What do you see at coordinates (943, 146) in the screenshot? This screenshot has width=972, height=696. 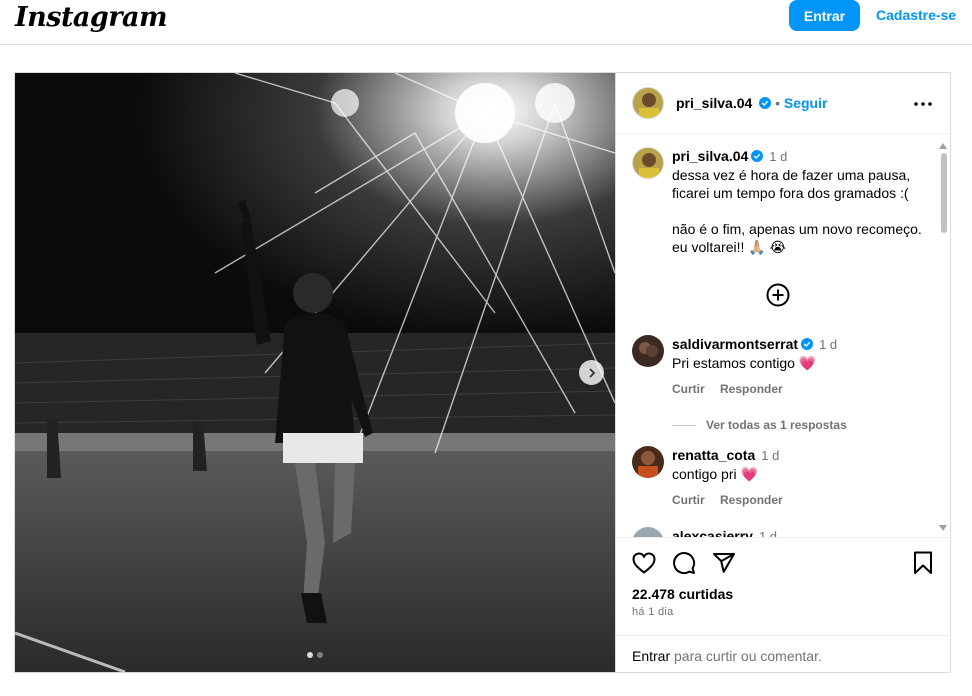 I see `scroll-up-icon` at bounding box center [943, 146].